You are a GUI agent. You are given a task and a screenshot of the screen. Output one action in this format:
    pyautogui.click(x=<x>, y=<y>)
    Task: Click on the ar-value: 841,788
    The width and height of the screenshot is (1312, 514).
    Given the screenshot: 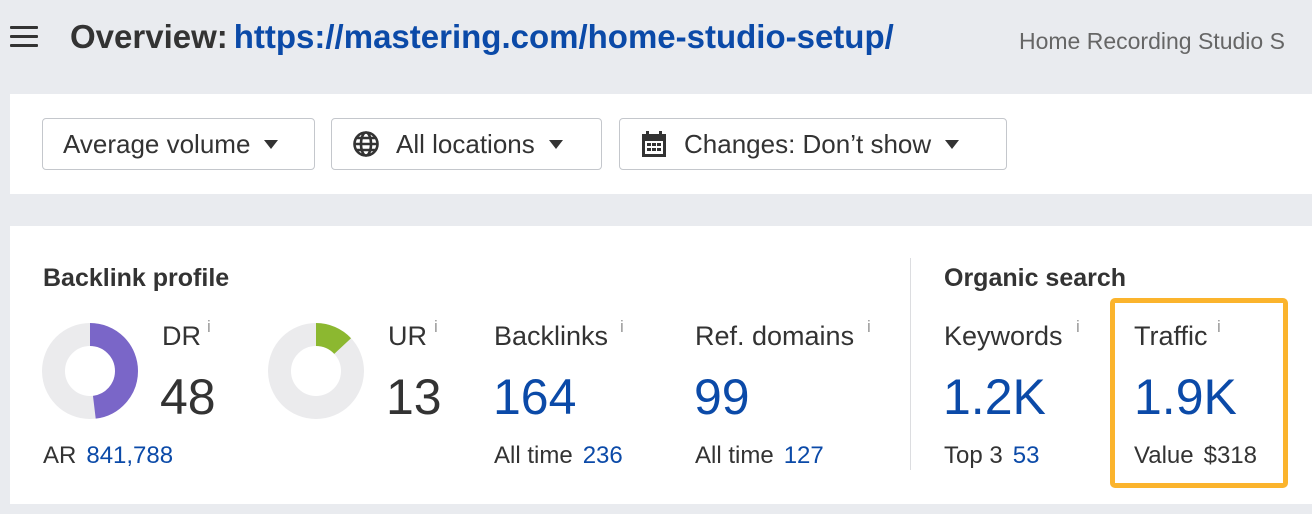 What is the action you would take?
    pyautogui.click(x=129, y=455)
    